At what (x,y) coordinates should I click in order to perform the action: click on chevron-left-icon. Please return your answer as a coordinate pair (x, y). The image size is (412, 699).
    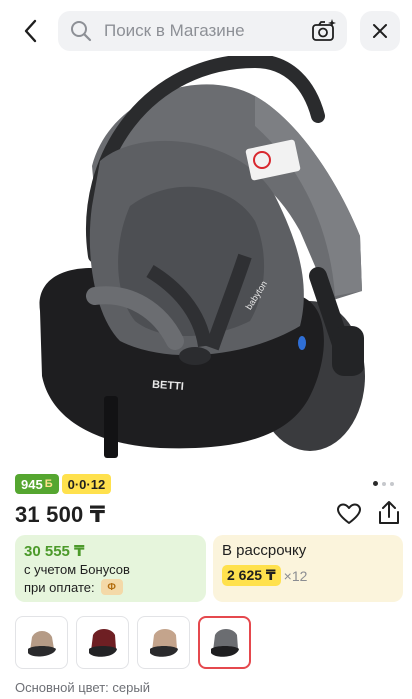
    Looking at the image, I should click on (30, 31).